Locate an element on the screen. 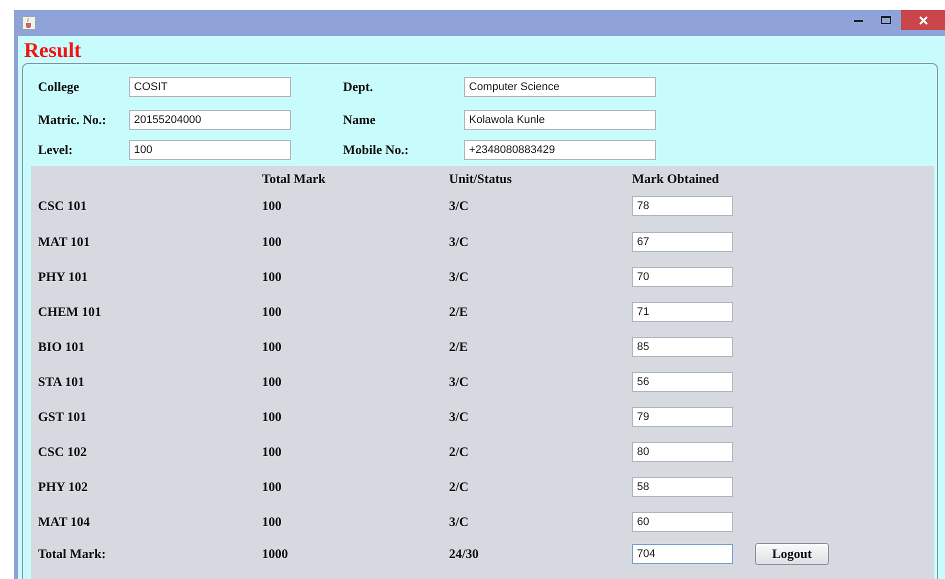 This screenshot has height=579, width=945. course-code: MAT 104 is located at coordinates (64, 522).